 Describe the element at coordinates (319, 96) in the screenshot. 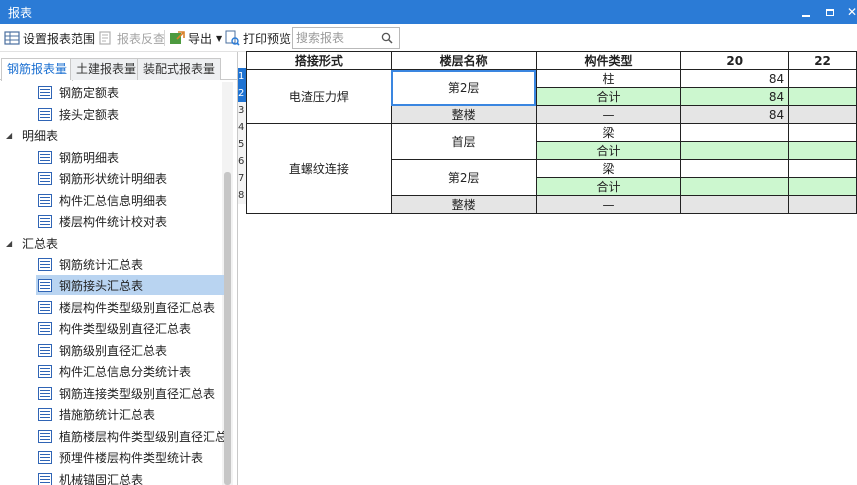

I see `lap-type-cell: 电渣压力焊` at that location.